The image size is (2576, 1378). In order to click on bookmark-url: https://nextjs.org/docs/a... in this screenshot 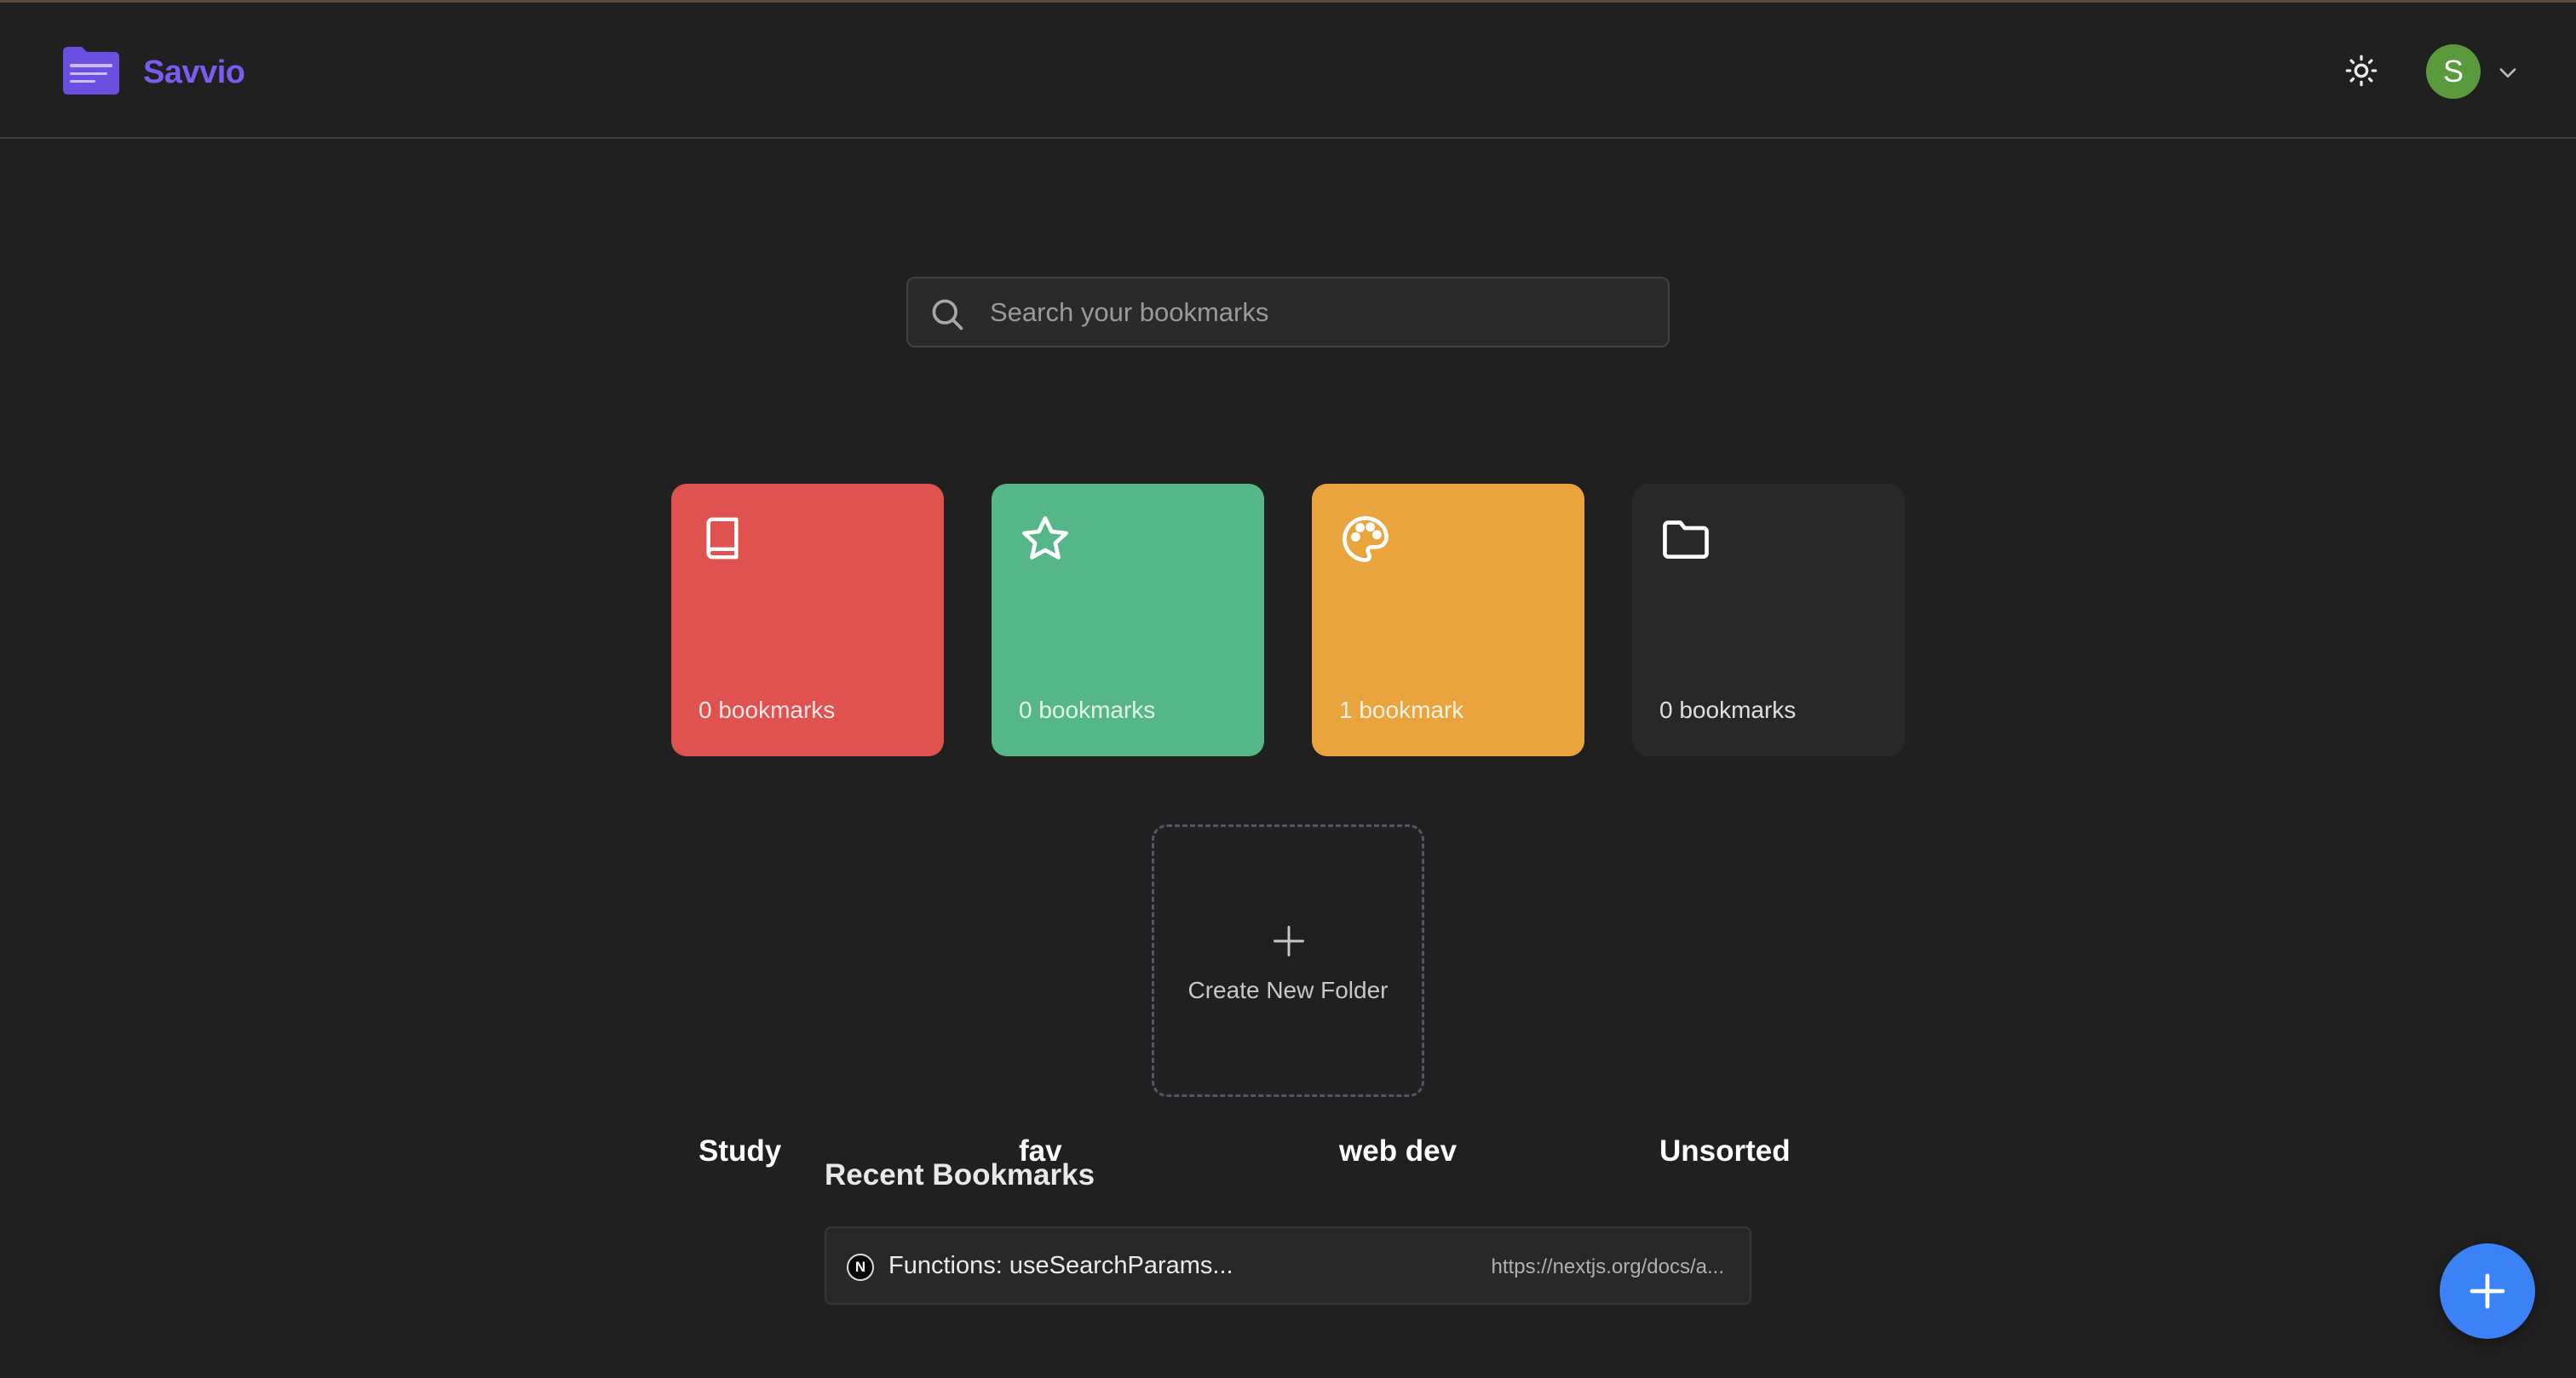, I will do `click(1608, 1266)`.